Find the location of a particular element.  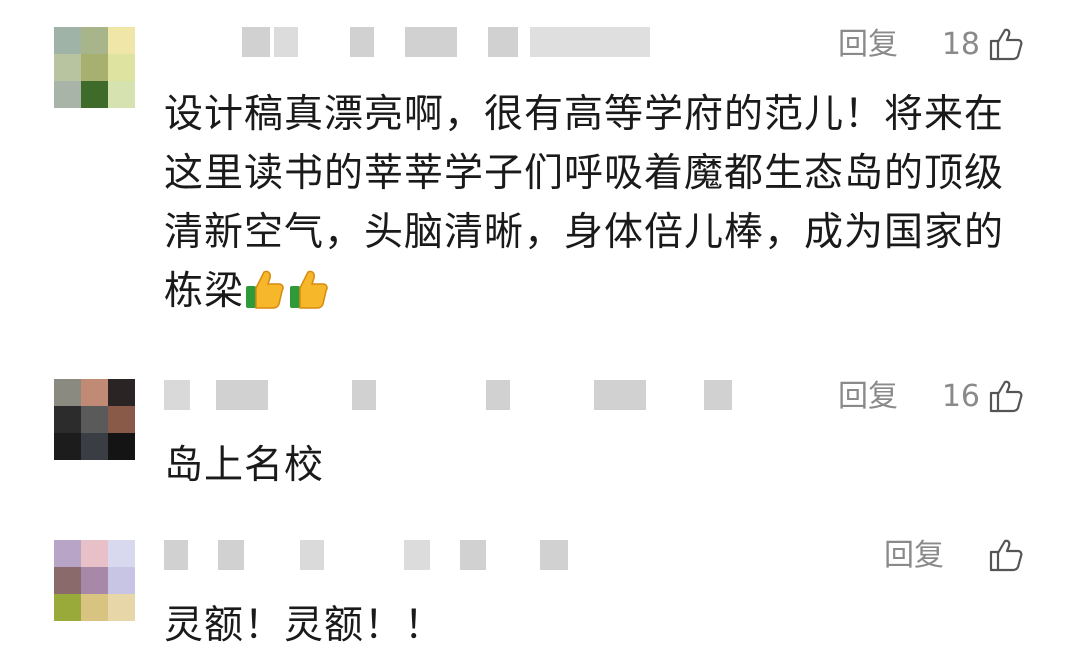

comment-text: 岛上名校 is located at coordinates (244, 465).